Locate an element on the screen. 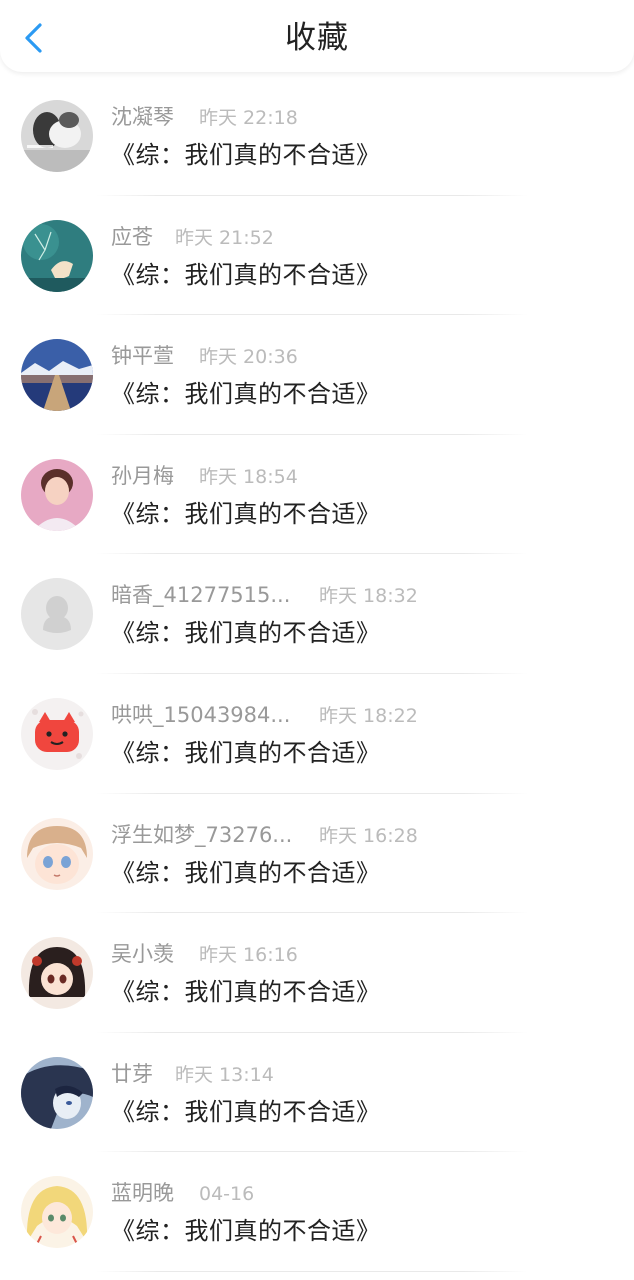 The image size is (634, 1280). list-item: 暗香_41277515... 昨天 18:32 《综：我们真的不合适》 is located at coordinates (317, 614).